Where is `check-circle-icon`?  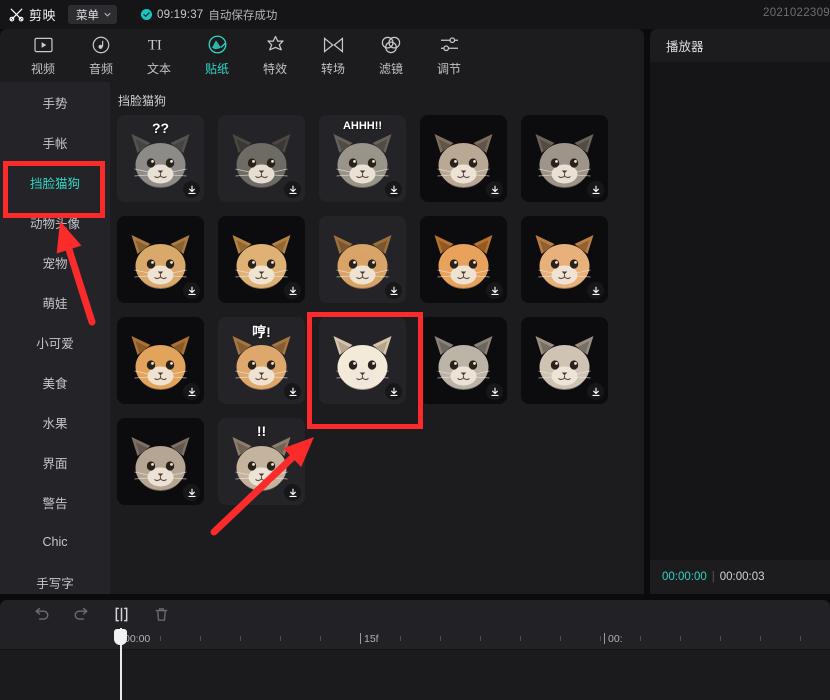 check-circle-icon is located at coordinates (147, 14).